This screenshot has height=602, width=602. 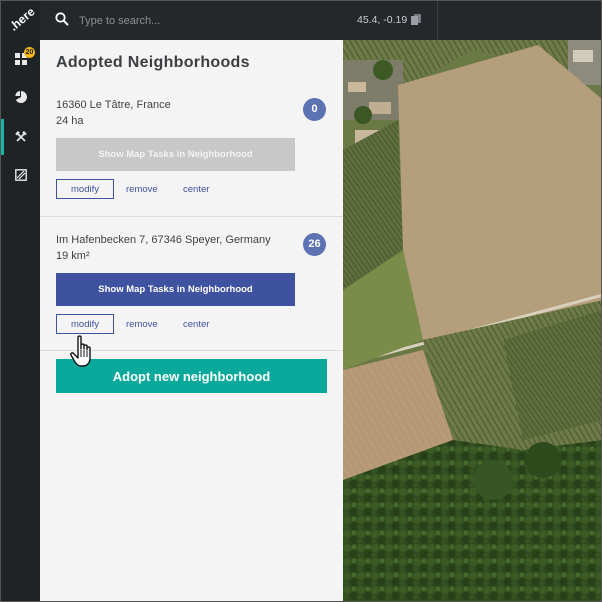 What do you see at coordinates (320, 20) in the screenshot?
I see `top-bar: 45.4, -0.19` at bounding box center [320, 20].